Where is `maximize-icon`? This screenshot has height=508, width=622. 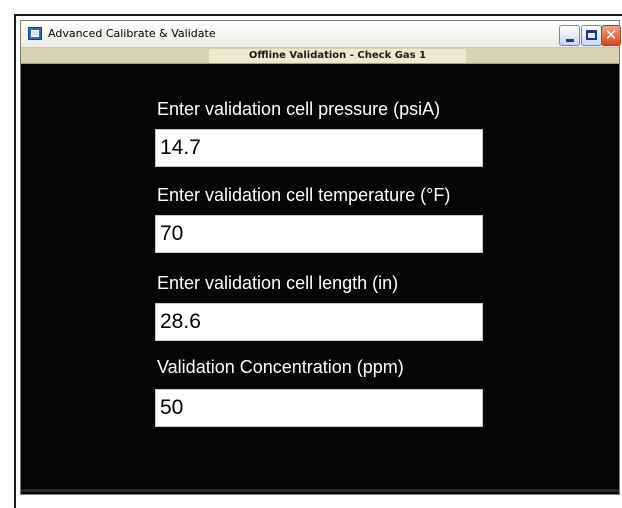
maximize-icon is located at coordinates (591, 35).